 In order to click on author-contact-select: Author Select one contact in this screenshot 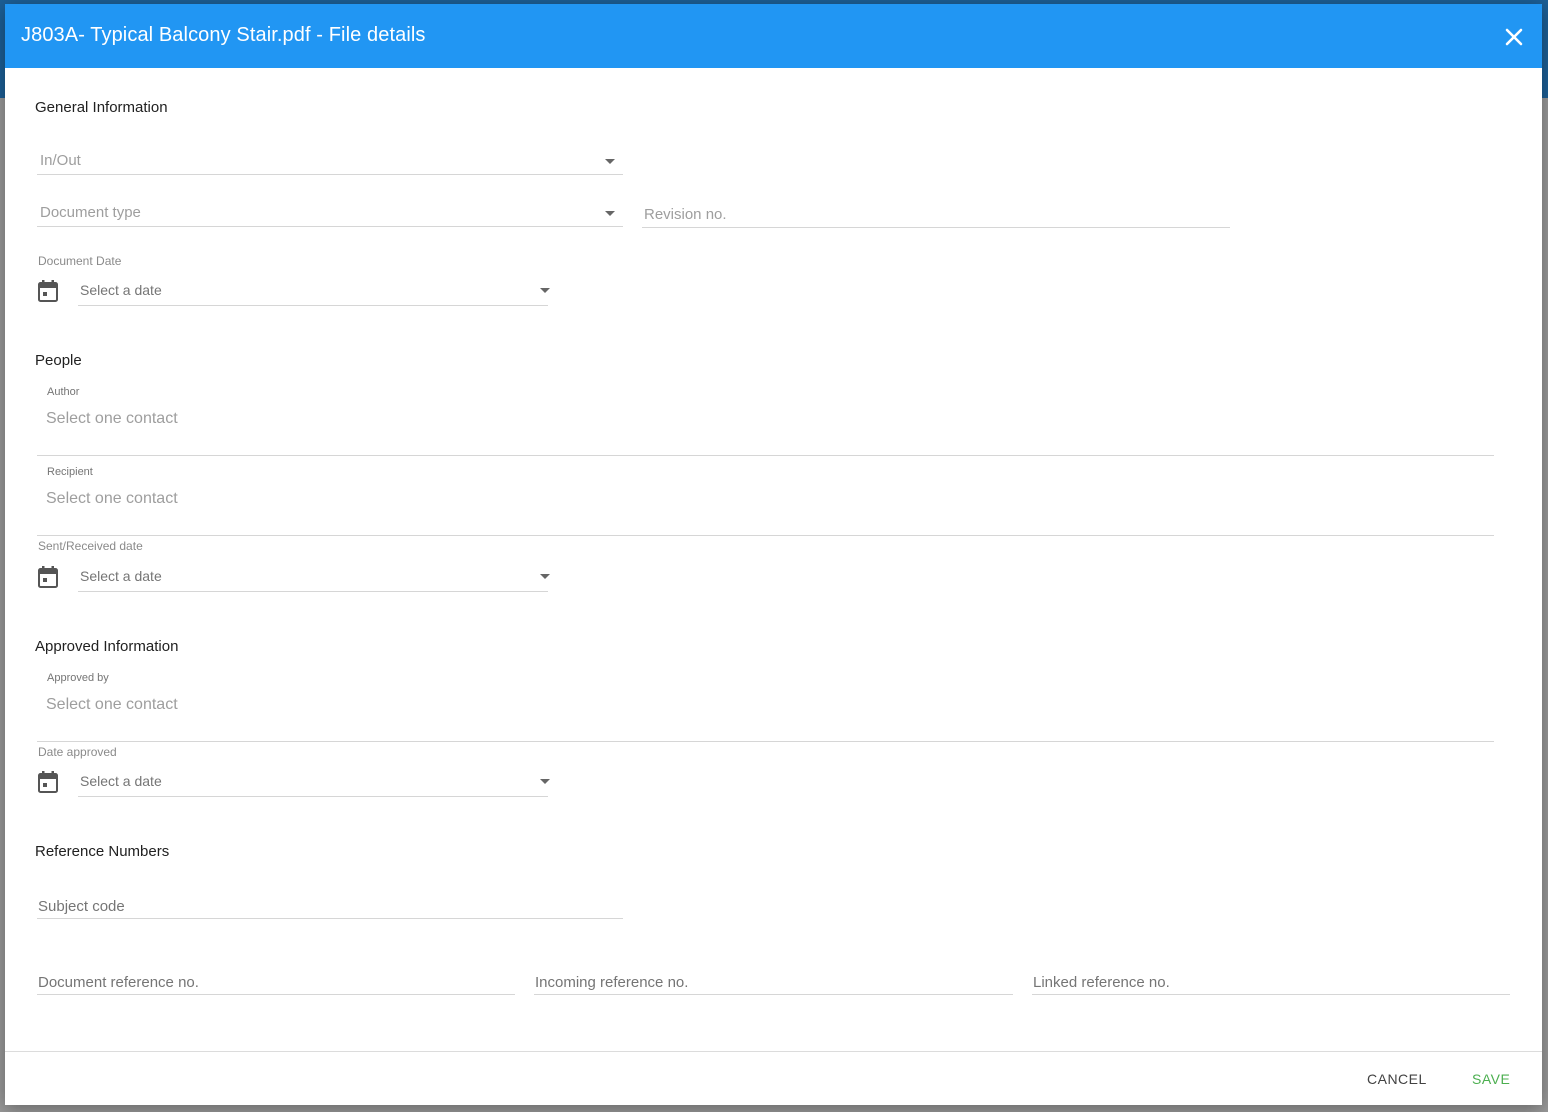, I will do `click(765, 421)`.